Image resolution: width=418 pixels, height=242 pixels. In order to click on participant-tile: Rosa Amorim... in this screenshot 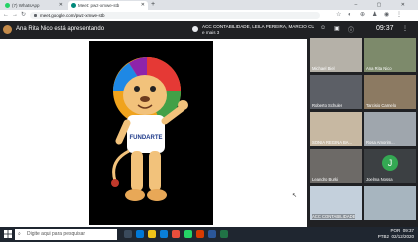, I will do `click(390, 129)`.